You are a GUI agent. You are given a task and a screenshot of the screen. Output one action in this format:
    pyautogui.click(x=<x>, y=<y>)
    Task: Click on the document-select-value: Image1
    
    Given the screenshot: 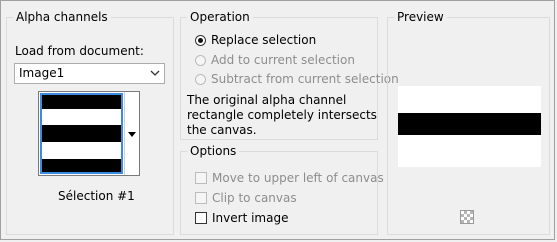 What is the action you would take?
    pyautogui.click(x=42, y=73)
    